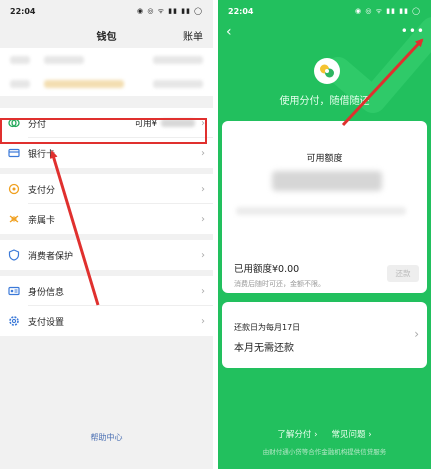  I want to click on fenfu-slogan: 使用分付，随借随还, so click(324, 101).